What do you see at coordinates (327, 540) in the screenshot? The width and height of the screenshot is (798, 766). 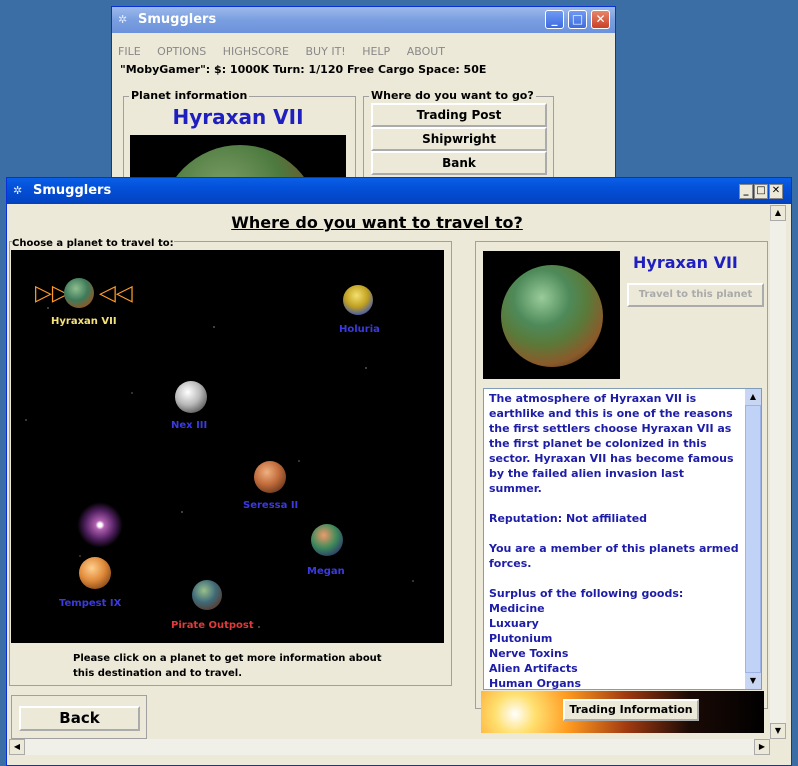 I see `planet-megan` at bounding box center [327, 540].